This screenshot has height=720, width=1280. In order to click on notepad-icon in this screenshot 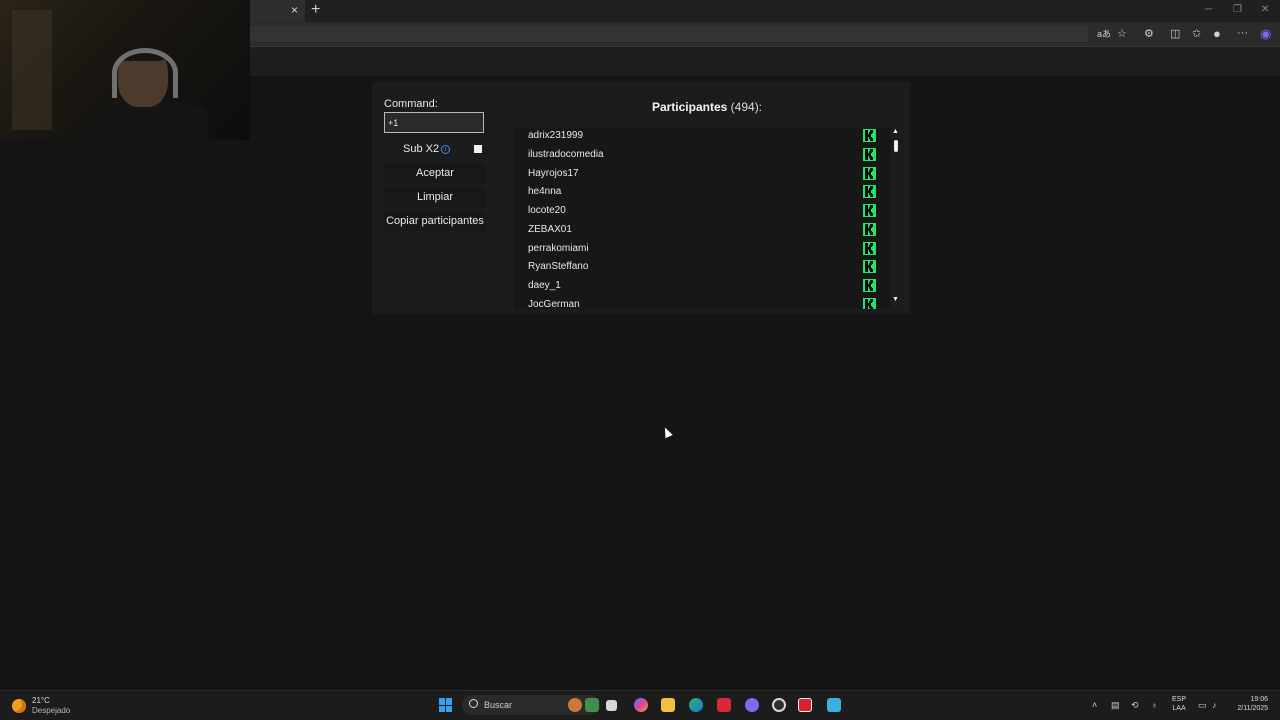, I will do `click(834, 705)`.